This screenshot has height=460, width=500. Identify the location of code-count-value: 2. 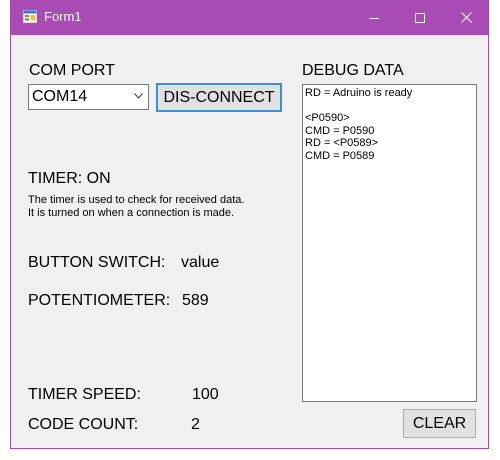
(195, 424).